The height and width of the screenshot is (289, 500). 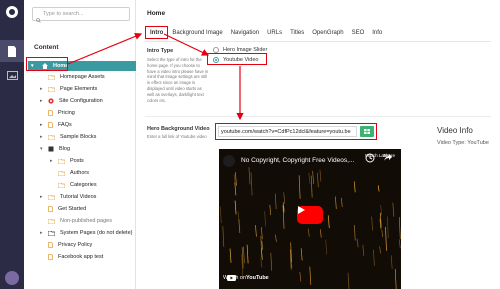 I want to click on tree-item-pricing: Pricing, so click(x=61, y=113).